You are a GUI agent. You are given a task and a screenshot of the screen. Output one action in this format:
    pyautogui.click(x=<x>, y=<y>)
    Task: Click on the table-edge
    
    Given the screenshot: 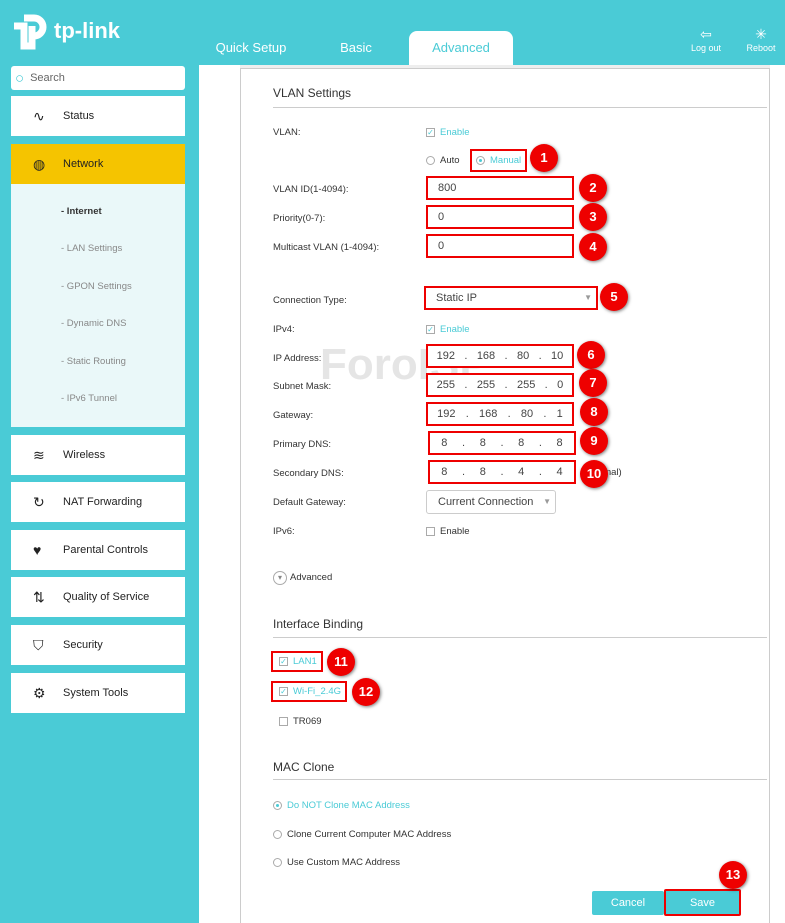 What is the action you would take?
    pyautogui.click(x=505, y=67)
    